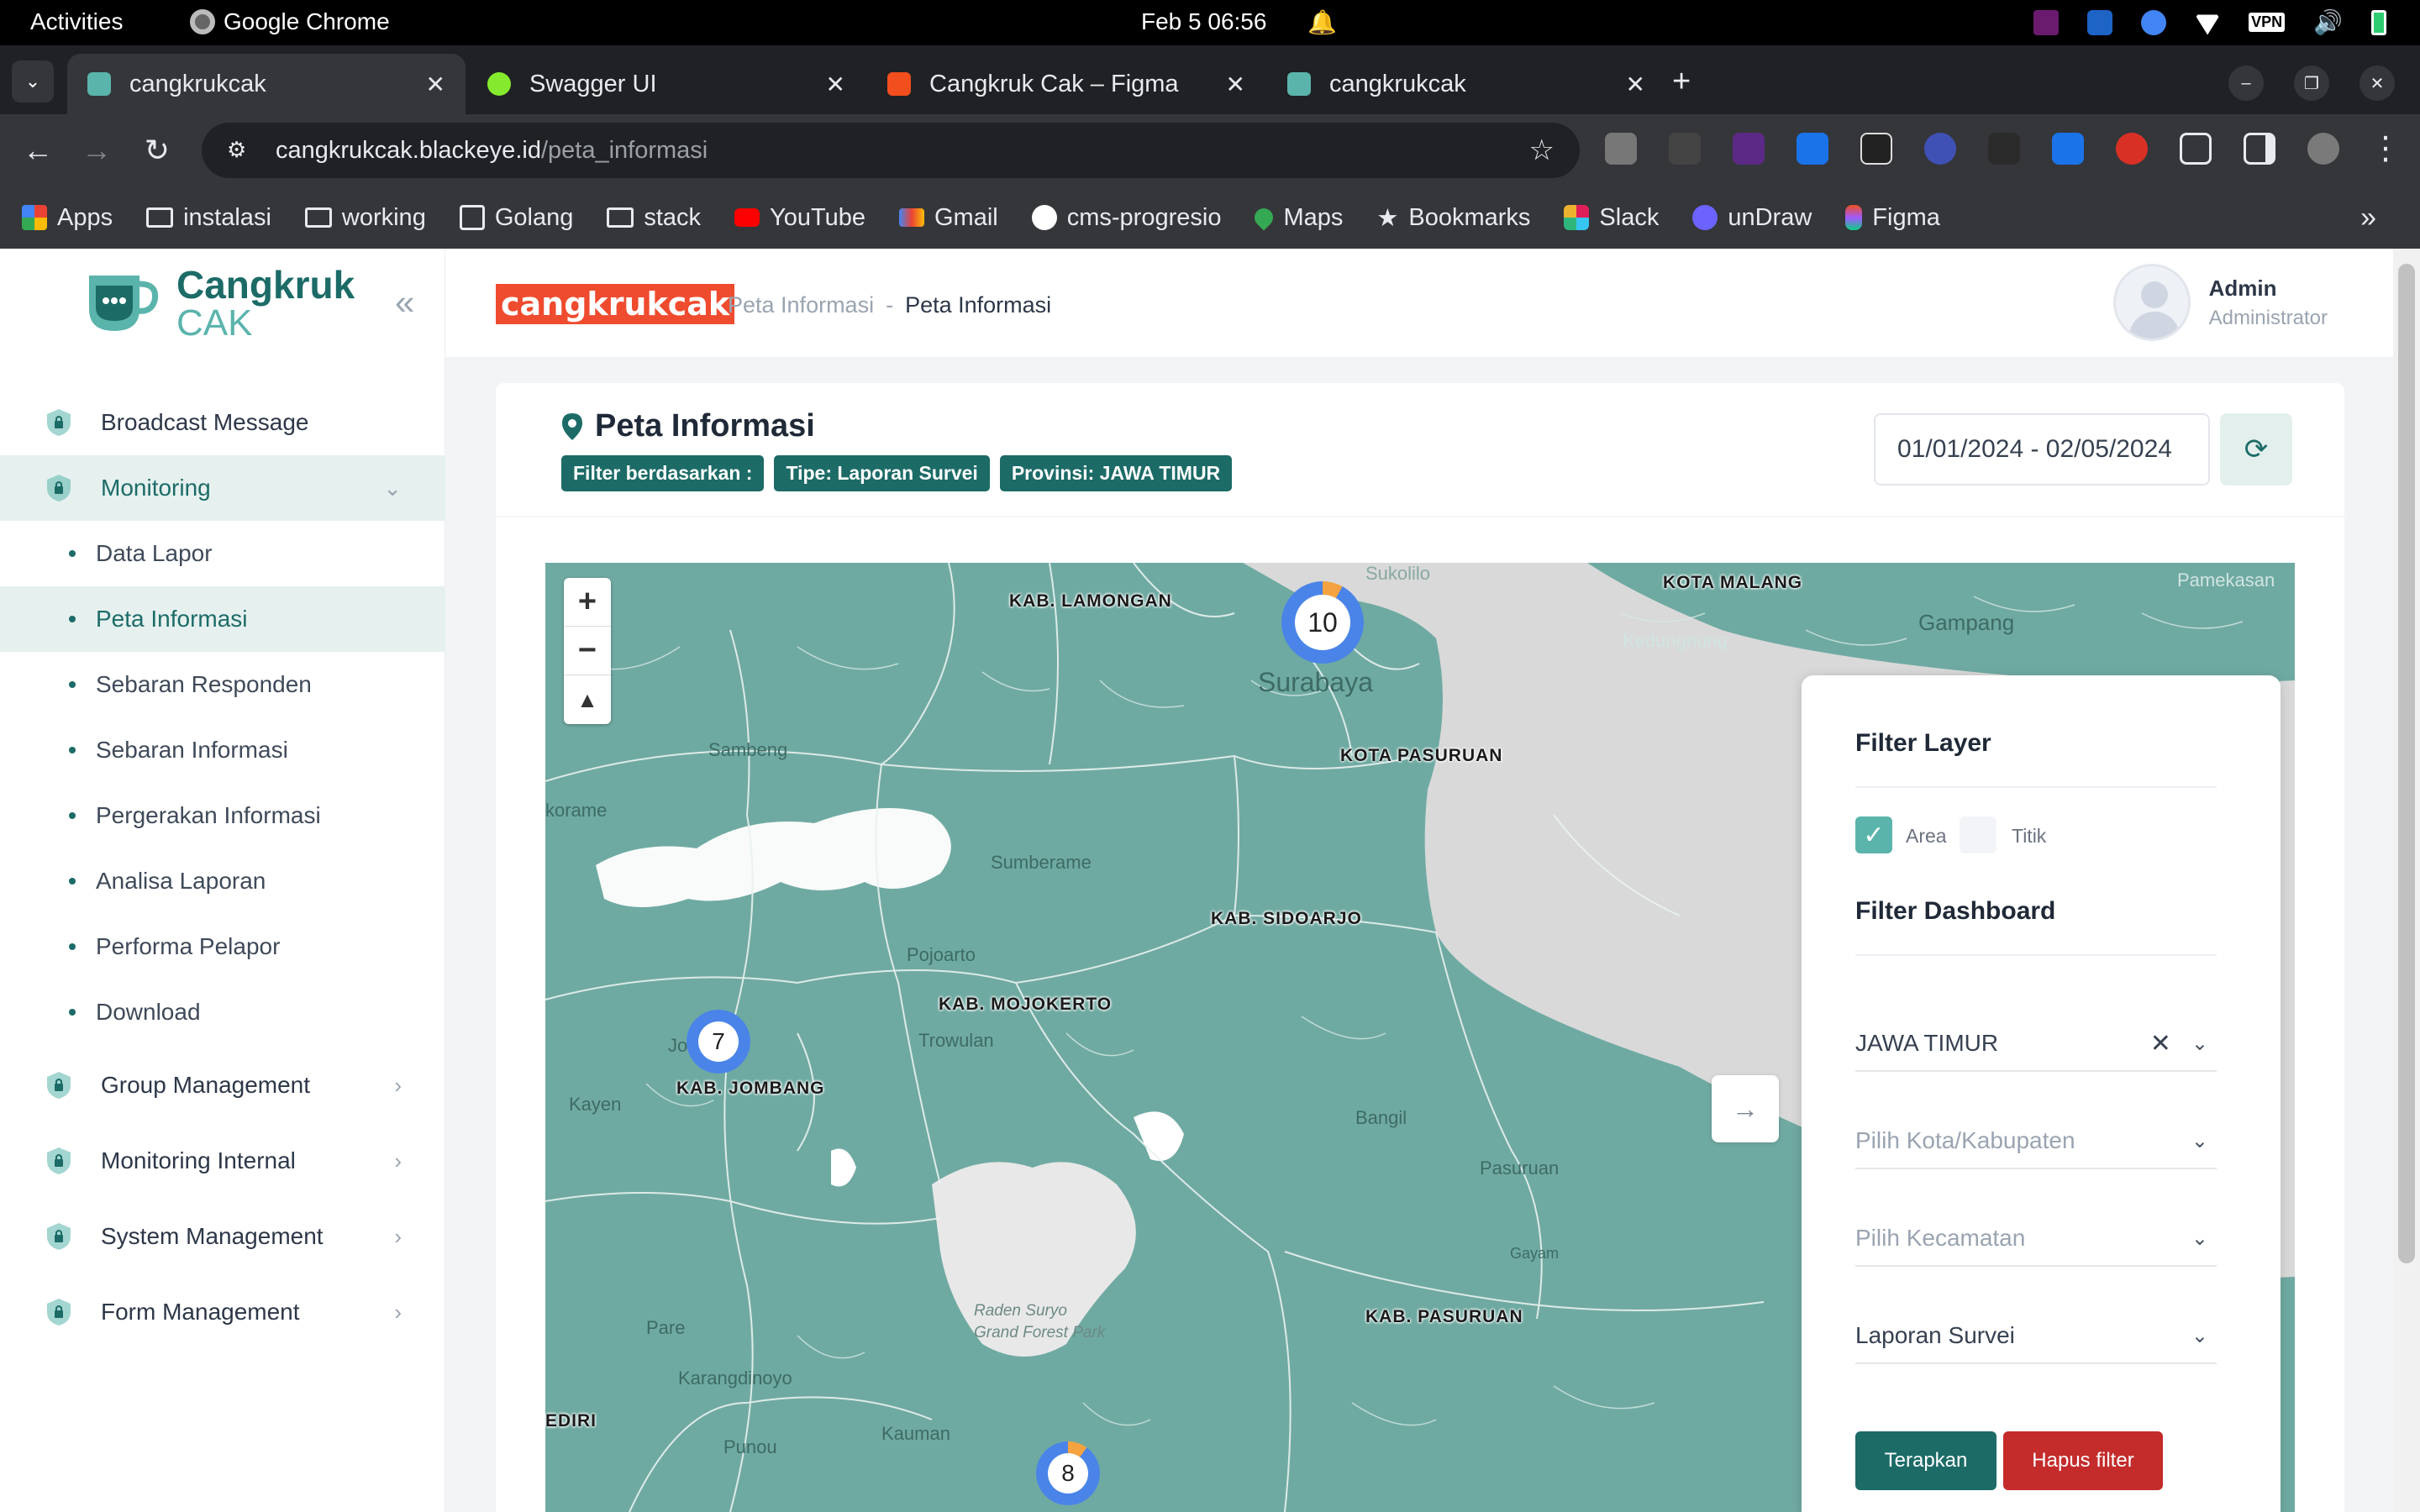 The image size is (2420, 1512). What do you see at coordinates (223, 422) in the screenshot?
I see `sidebar-item-broadcast-message: Broadcast Message` at bounding box center [223, 422].